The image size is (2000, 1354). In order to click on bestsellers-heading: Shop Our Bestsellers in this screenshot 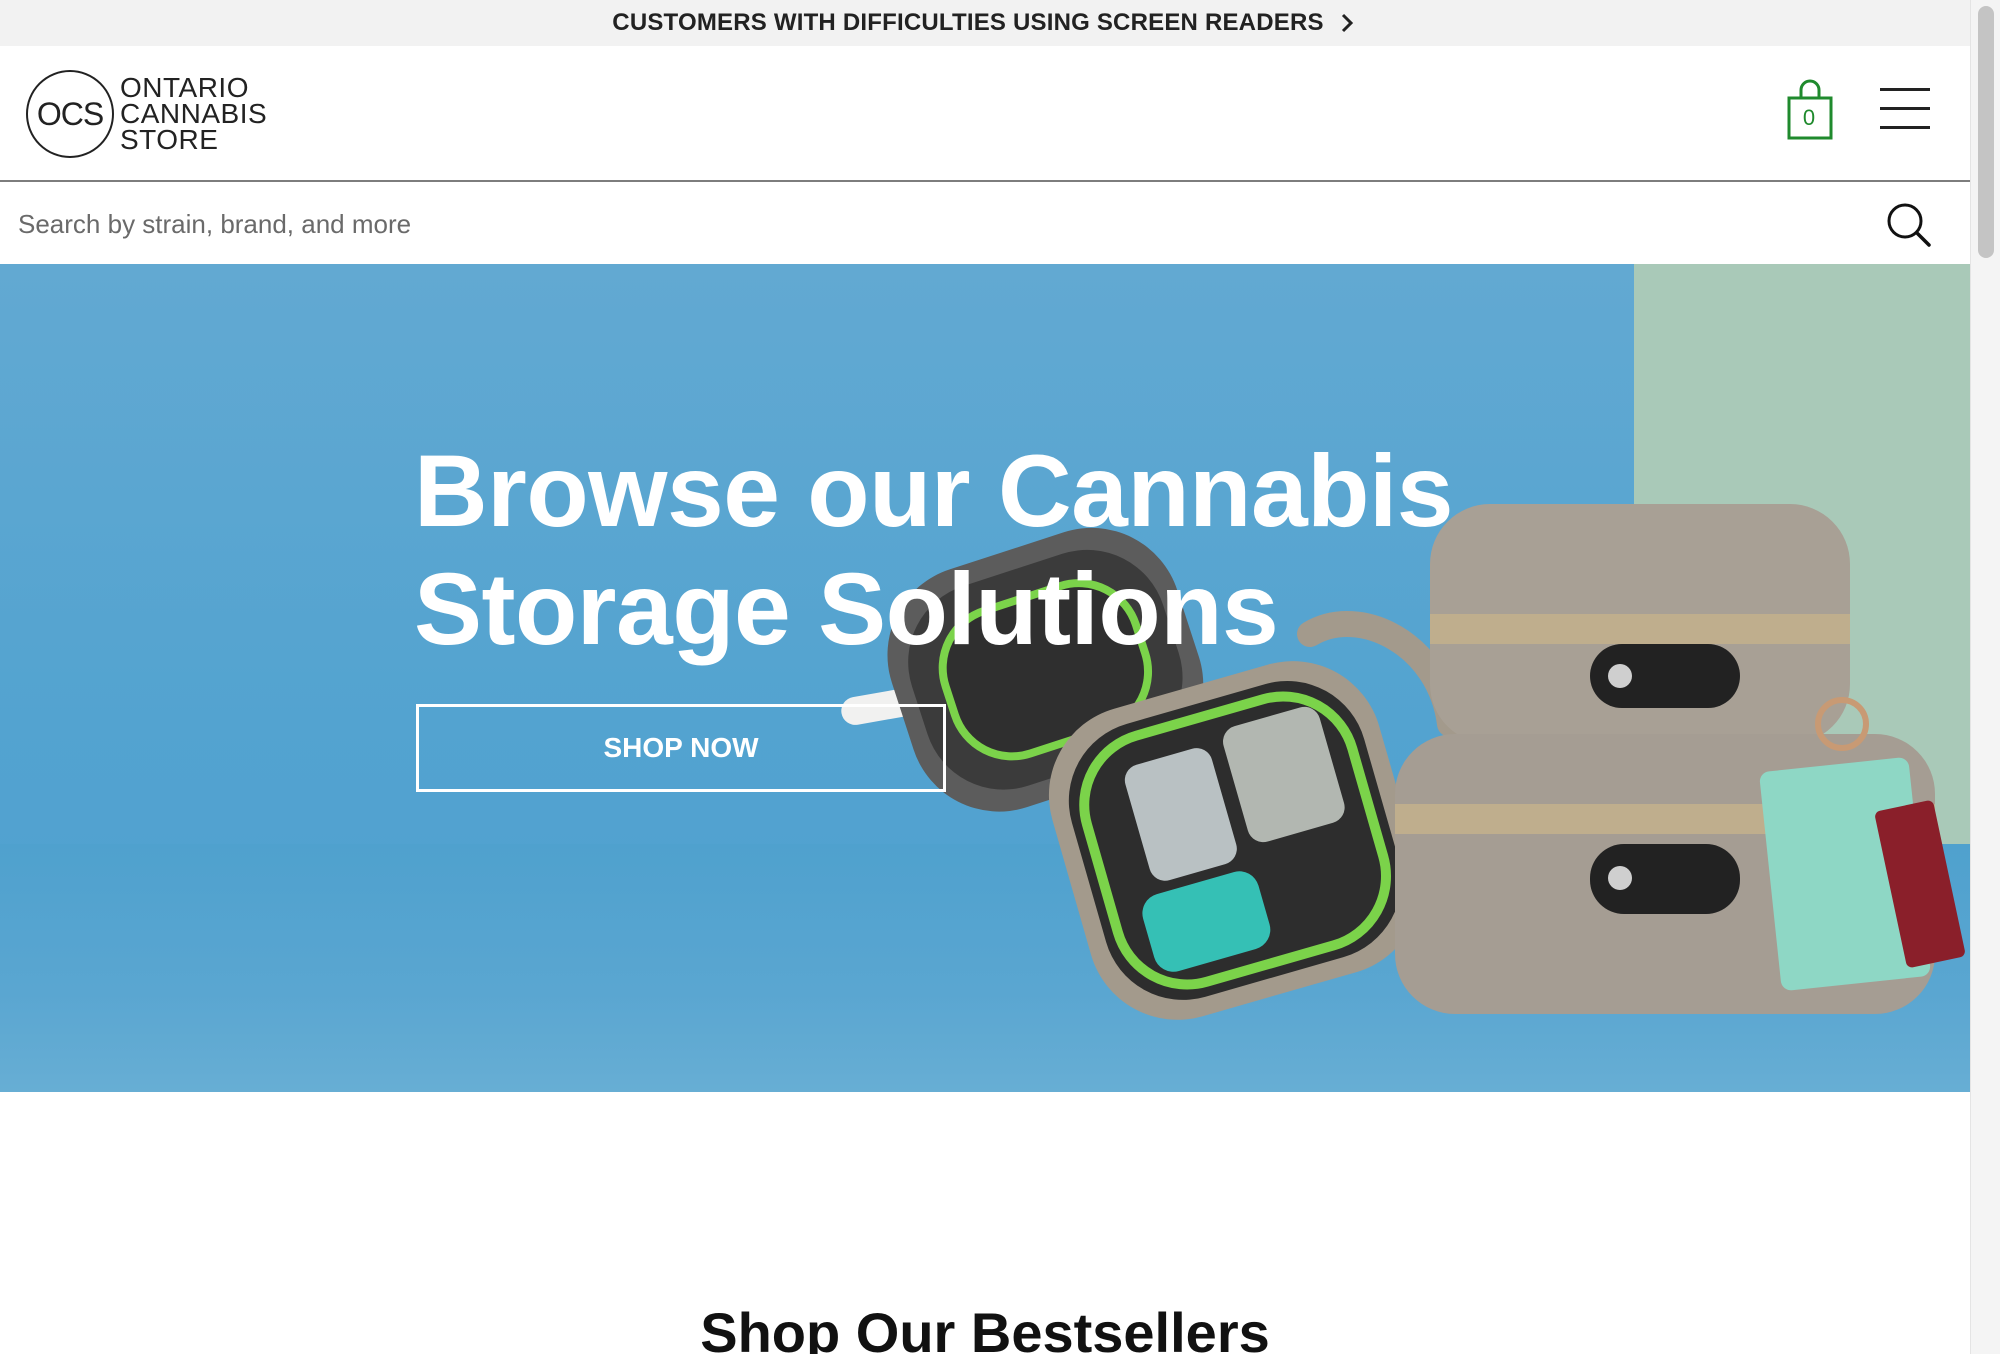, I will do `click(985, 1327)`.